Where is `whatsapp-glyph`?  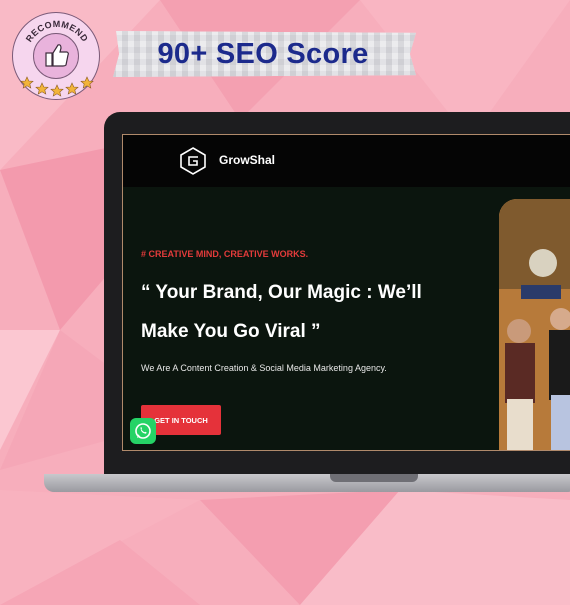
whatsapp-glyph is located at coordinates (143, 431).